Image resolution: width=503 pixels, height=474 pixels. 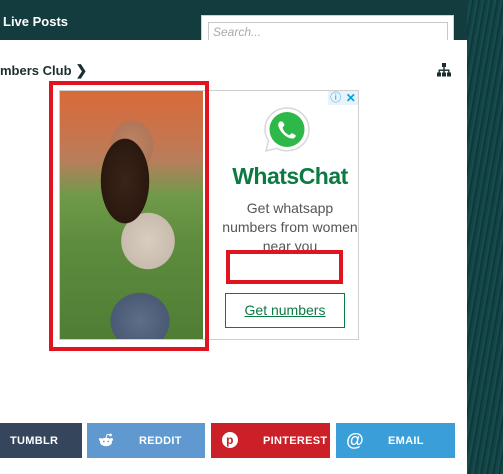 I want to click on ad-title: WhatsChat, so click(x=290, y=176).